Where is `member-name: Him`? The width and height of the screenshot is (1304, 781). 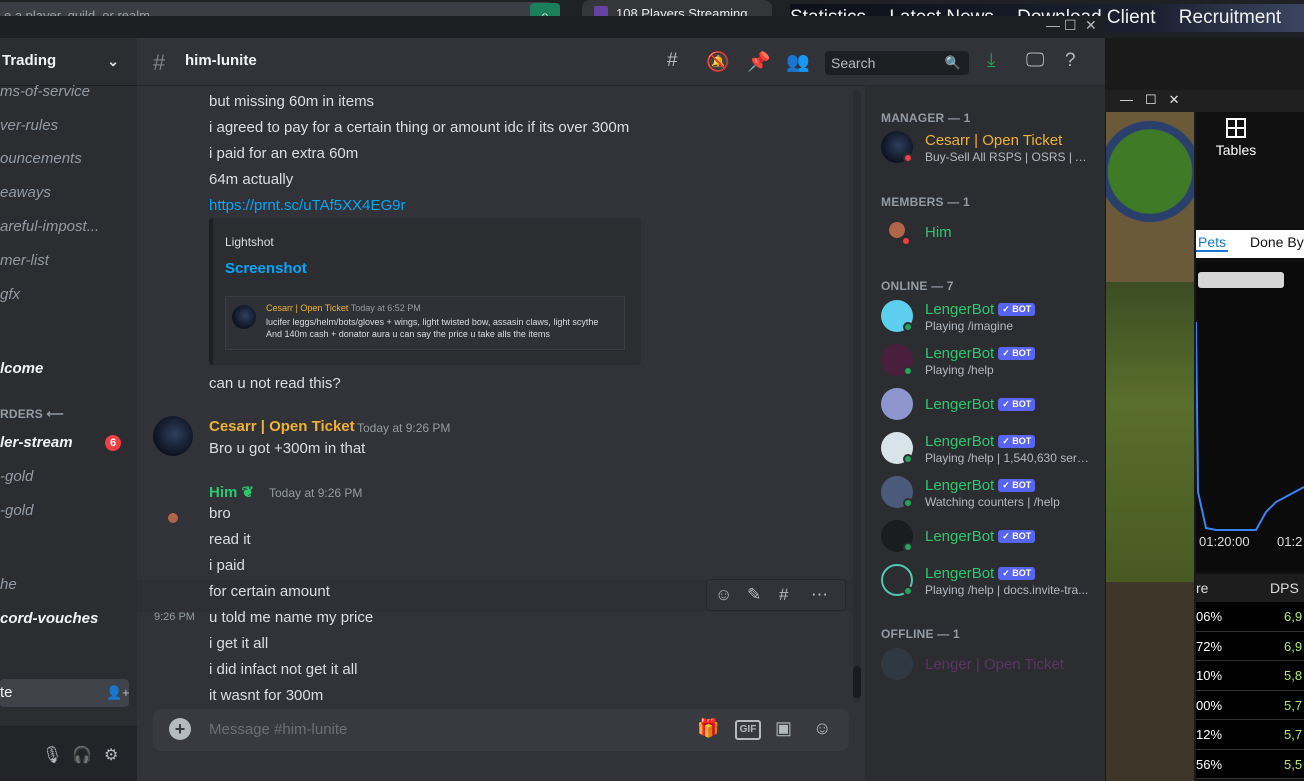 member-name: Him is located at coordinates (938, 232).